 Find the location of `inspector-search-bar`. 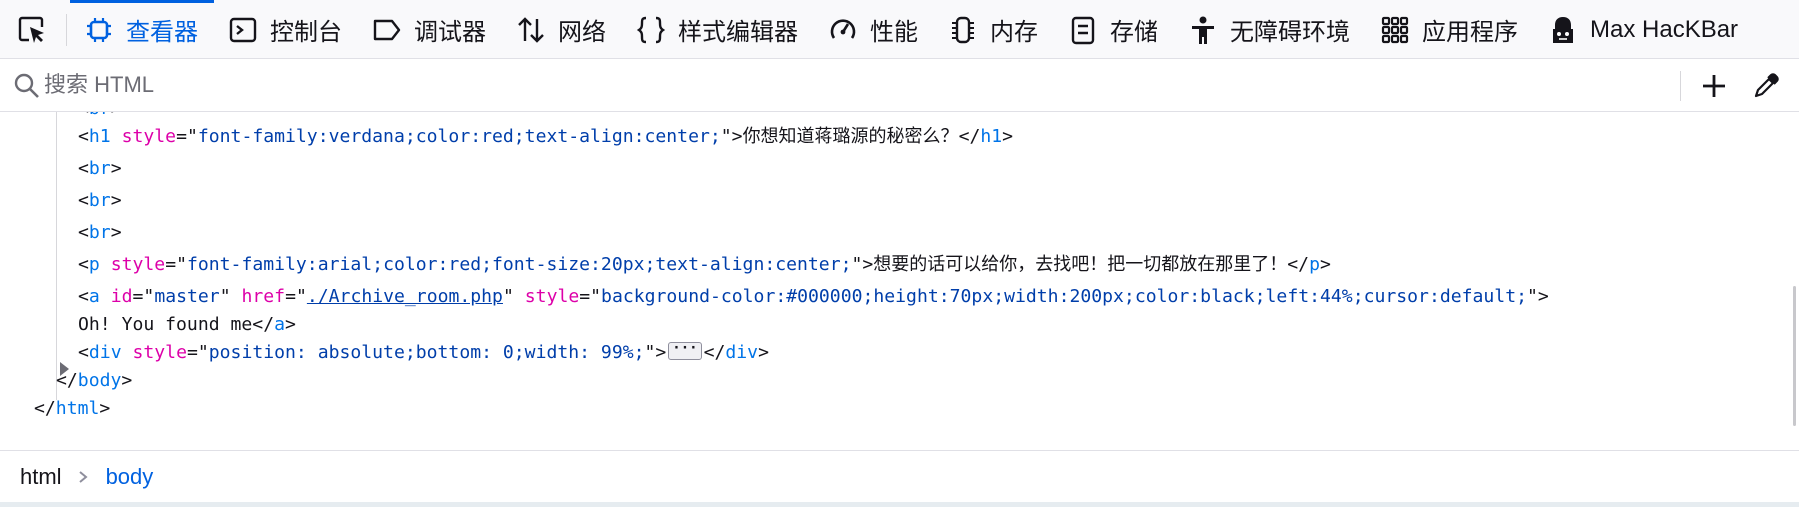

inspector-search-bar is located at coordinates (899, 85).